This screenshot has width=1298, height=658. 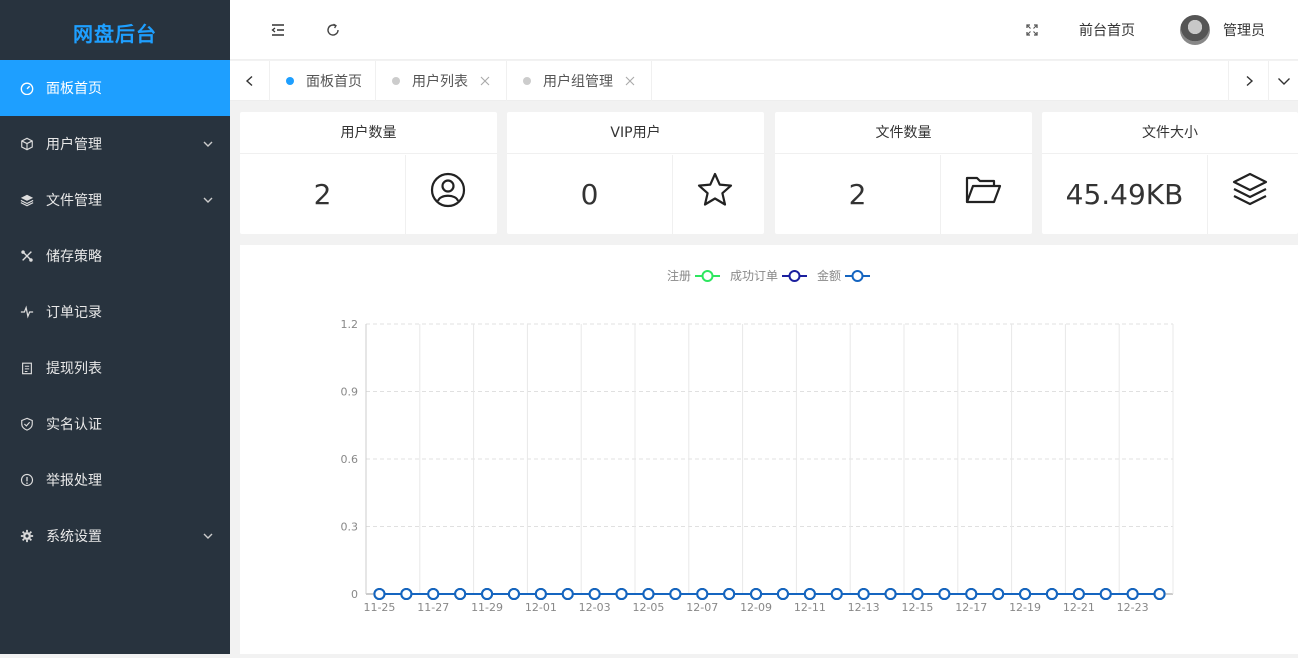 I want to click on sidebar-item-withdrawals: 提现列表, so click(x=115, y=368).